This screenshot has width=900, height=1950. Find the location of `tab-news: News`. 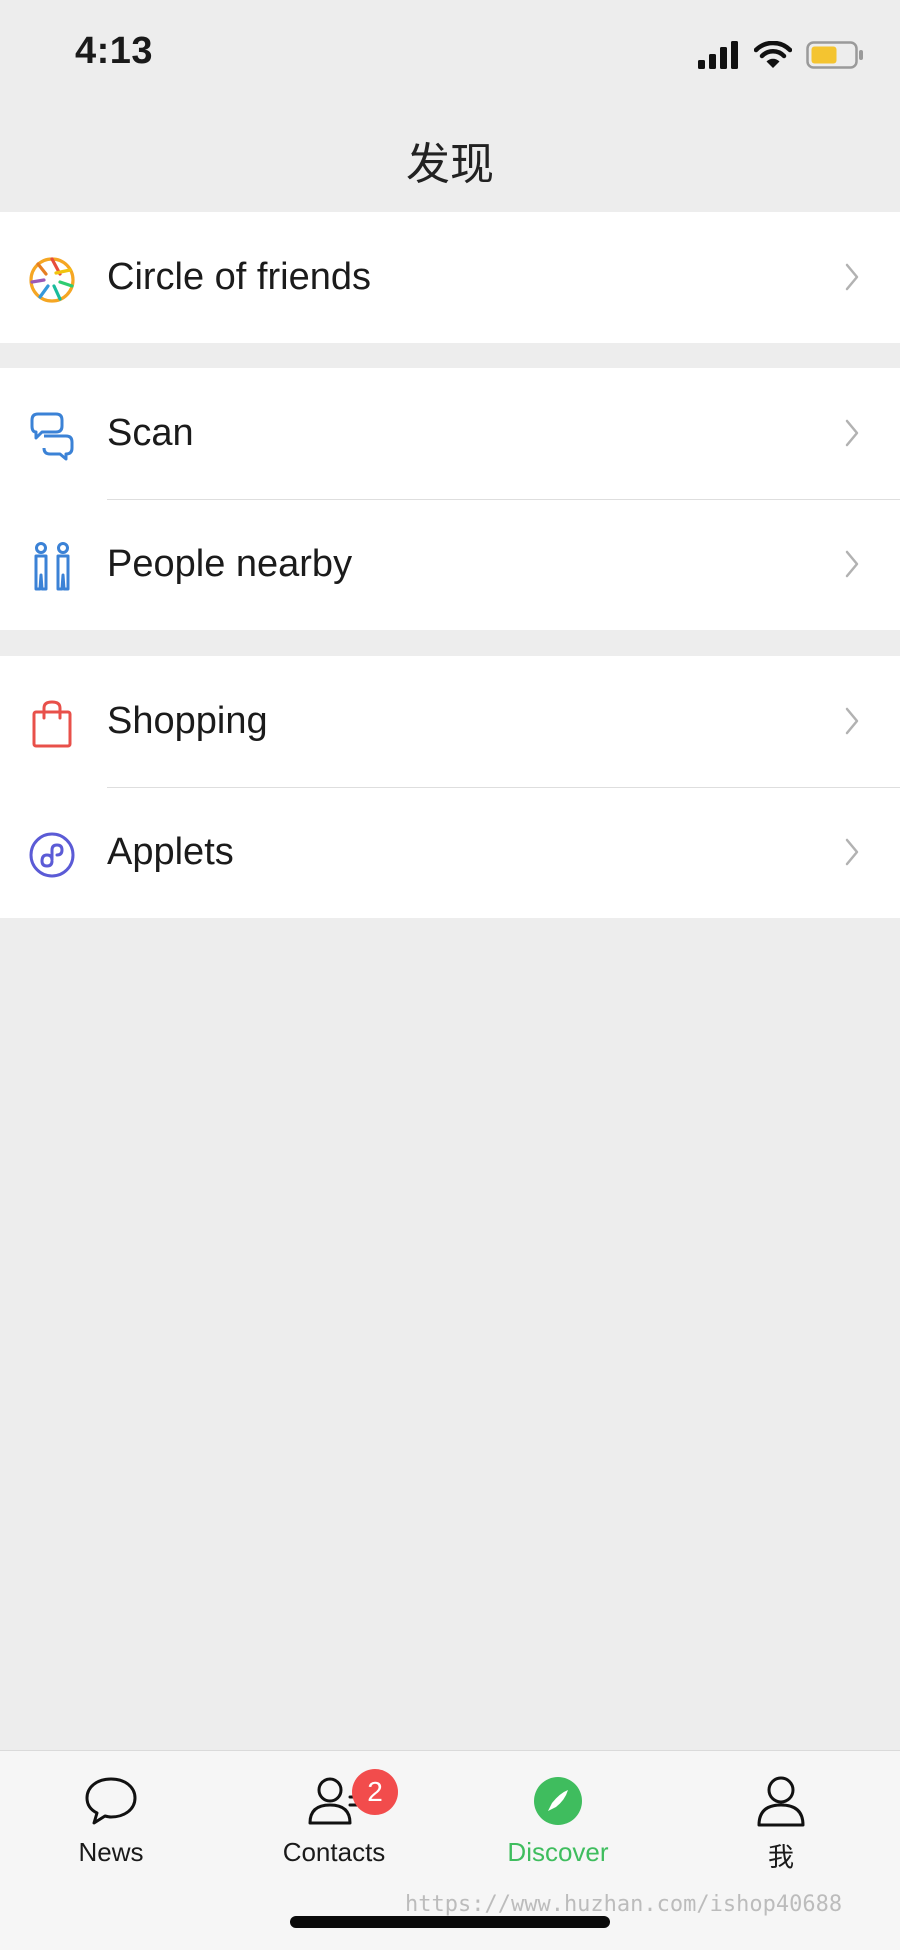

tab-news: News is located at coordinates (111, 1818).